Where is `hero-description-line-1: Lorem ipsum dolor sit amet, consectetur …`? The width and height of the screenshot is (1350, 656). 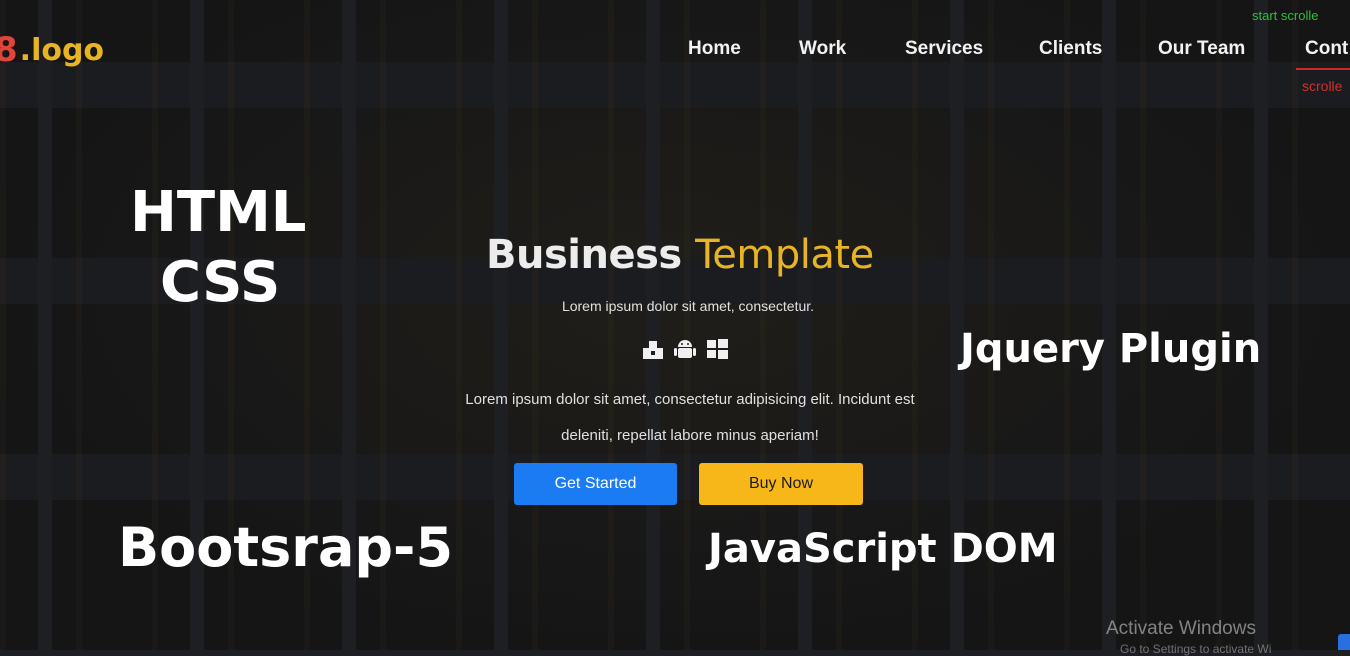
hero-description-line-1: Lorem ipsum dolor sit amet, consectetur … is located at coordinates (690, 399).